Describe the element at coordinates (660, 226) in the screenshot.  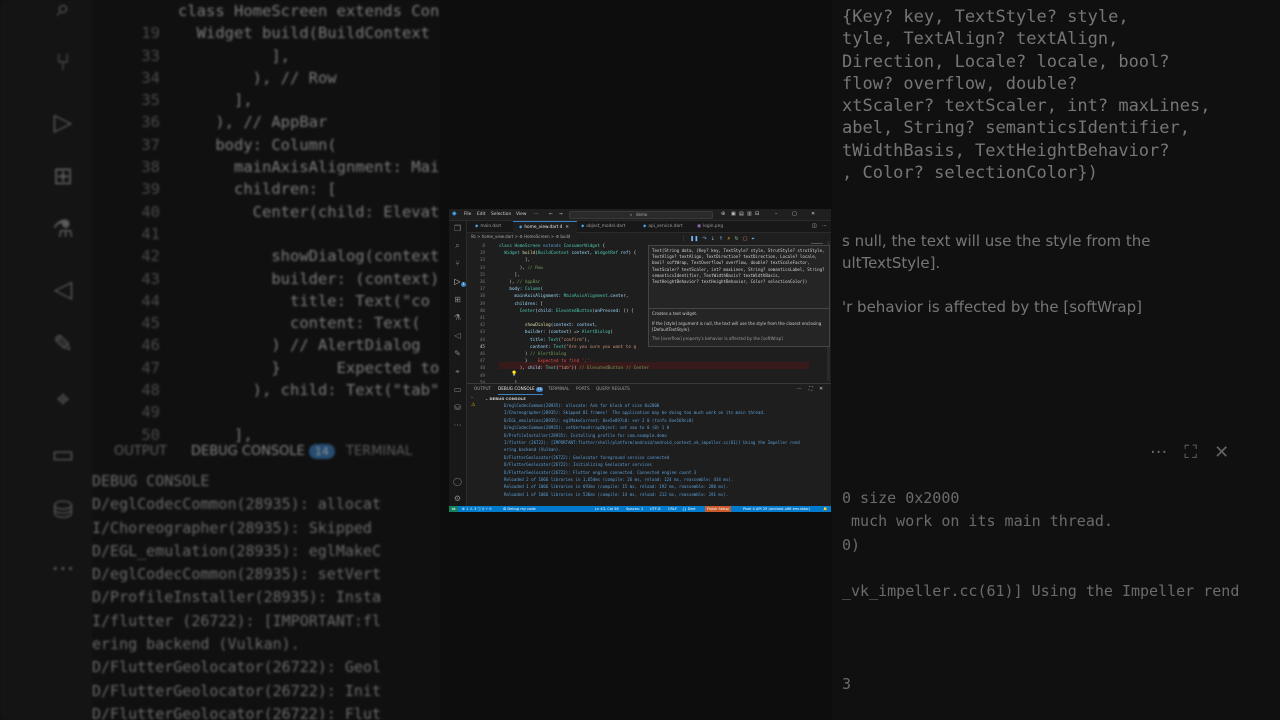
I see `tab-api-service-dart: ◆ api_service.dart` at that location.